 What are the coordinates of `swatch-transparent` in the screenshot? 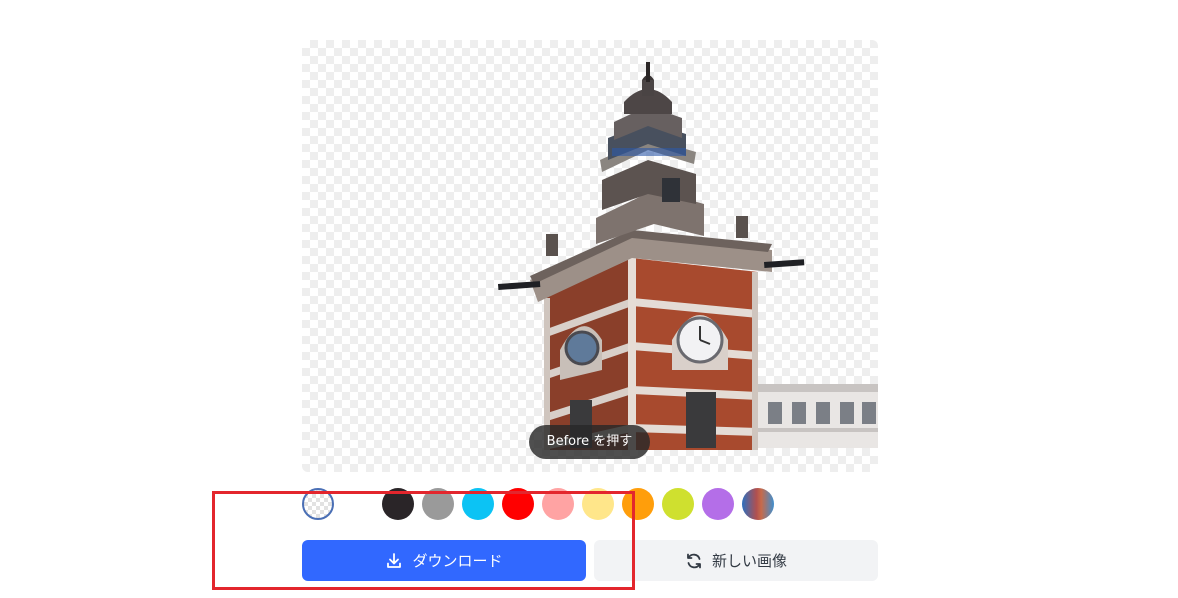 It's located at (318, 504).